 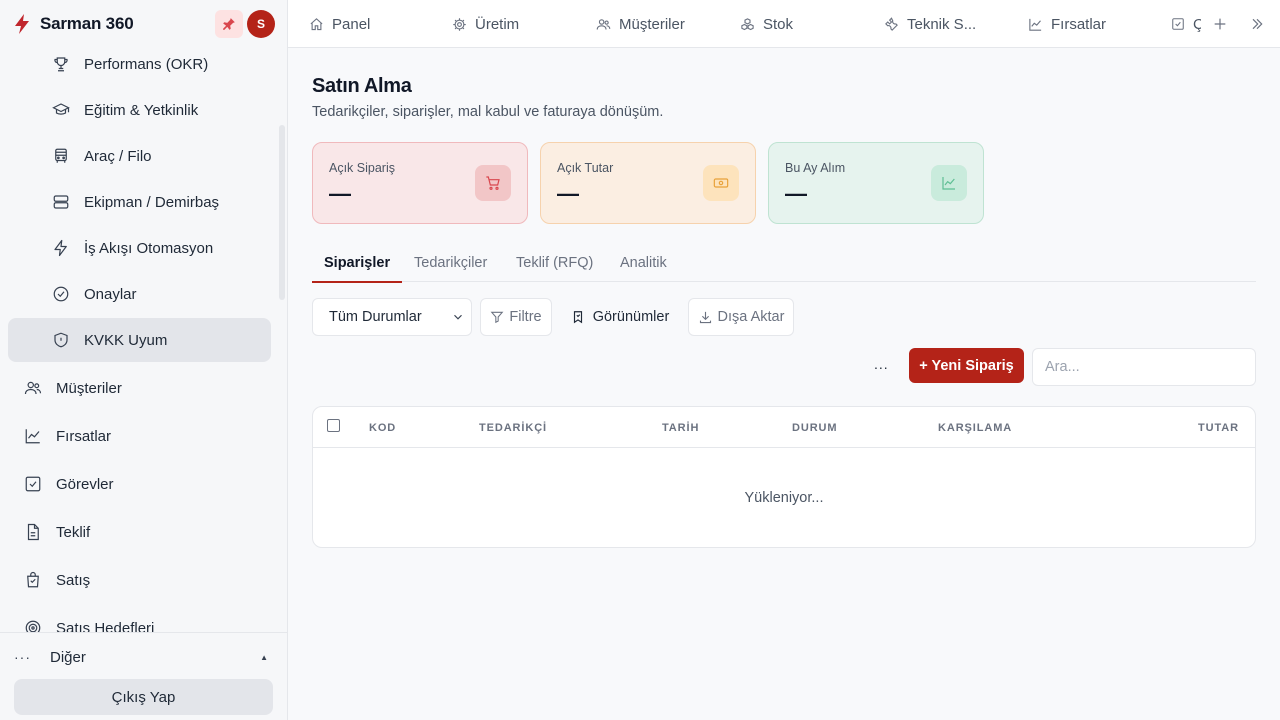 I want to click on sidebar-item-gorevler: Görevler, so click(x=139, y=484).